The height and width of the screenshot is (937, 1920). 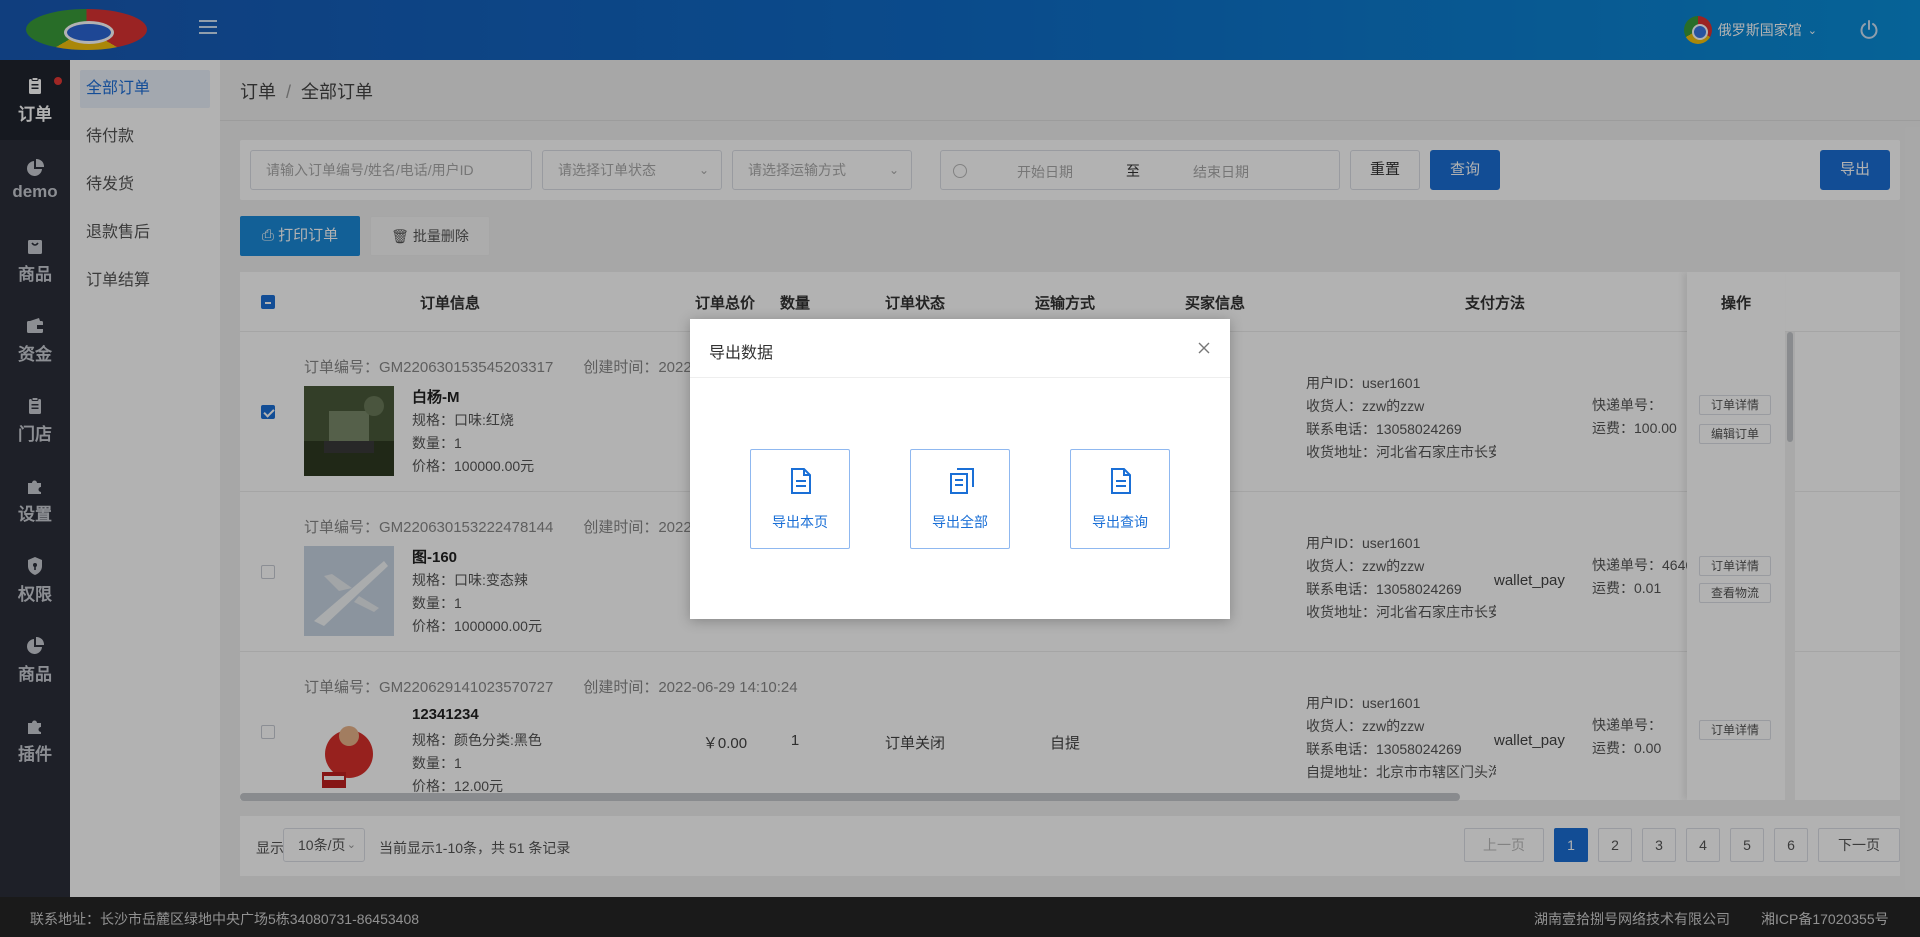 I want to click on export-current-page-button: 导出本页, so click(x=800, y=499).